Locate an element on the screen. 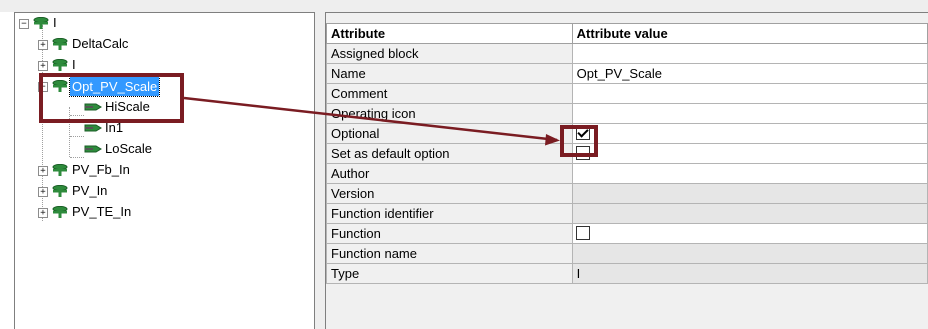  attribute-value-cell: I is located at coordinates (749, 273).